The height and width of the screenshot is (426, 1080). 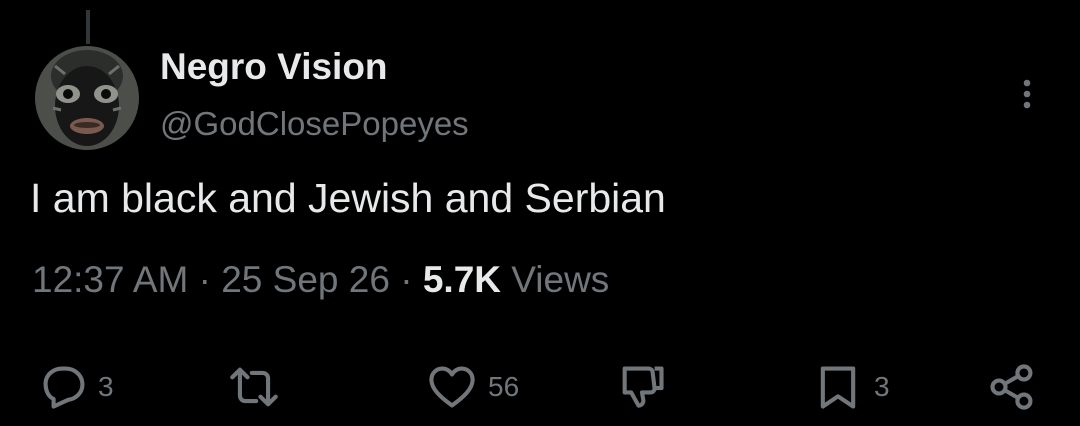 I want to click on reply-icon, so click(x=64, y=387).